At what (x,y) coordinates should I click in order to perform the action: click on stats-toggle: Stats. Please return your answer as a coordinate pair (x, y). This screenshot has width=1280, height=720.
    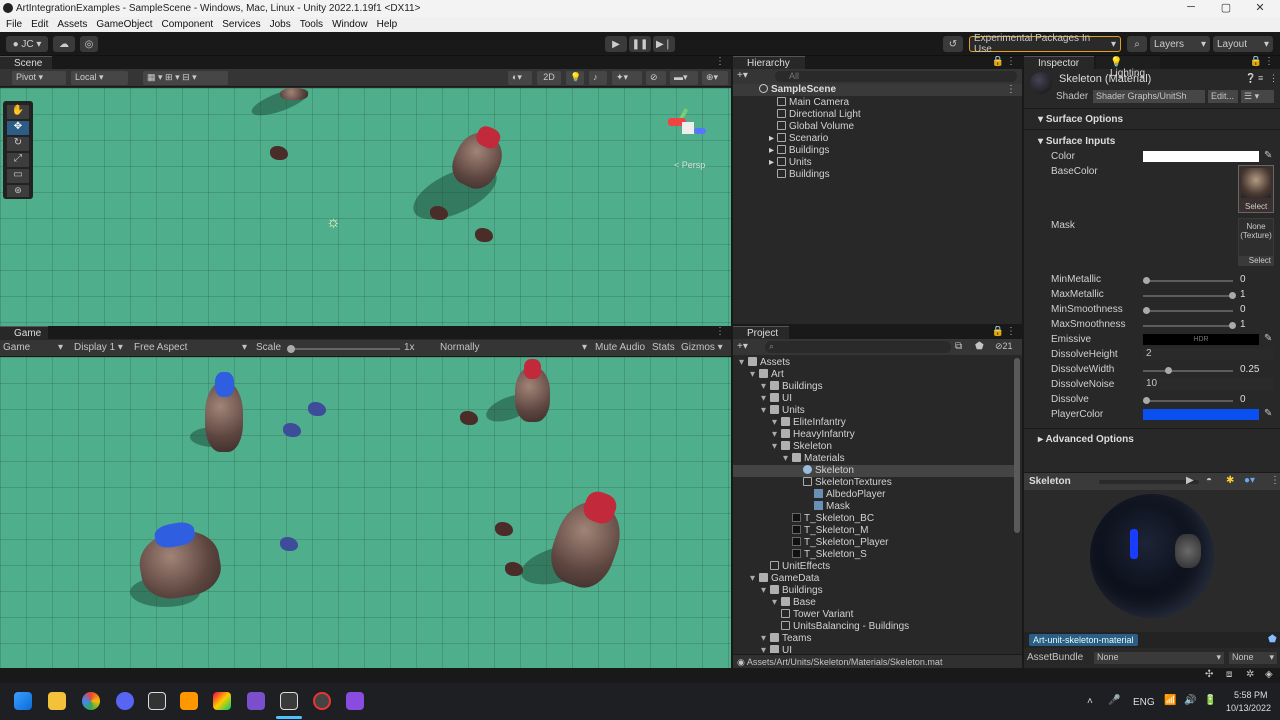
    Looking at the image, I should click on (663, 347).